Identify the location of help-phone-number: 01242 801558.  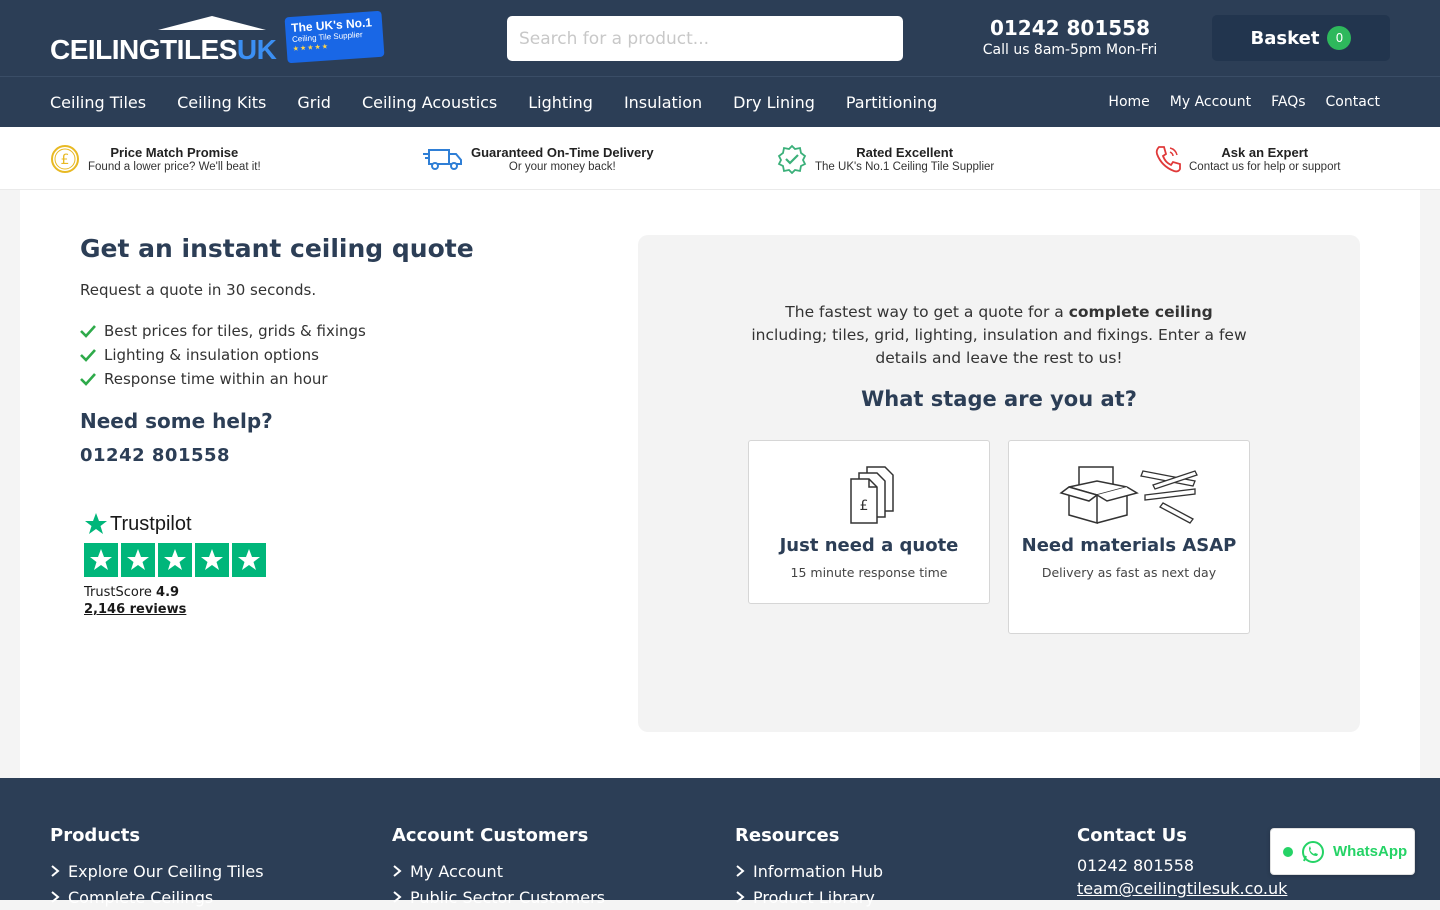
(277, 455).